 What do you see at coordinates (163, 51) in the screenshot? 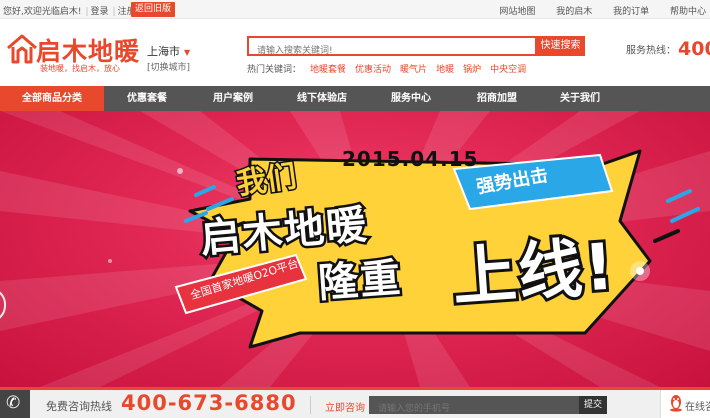
I see `city-name: 上海市` at bounding box center [163, 51].